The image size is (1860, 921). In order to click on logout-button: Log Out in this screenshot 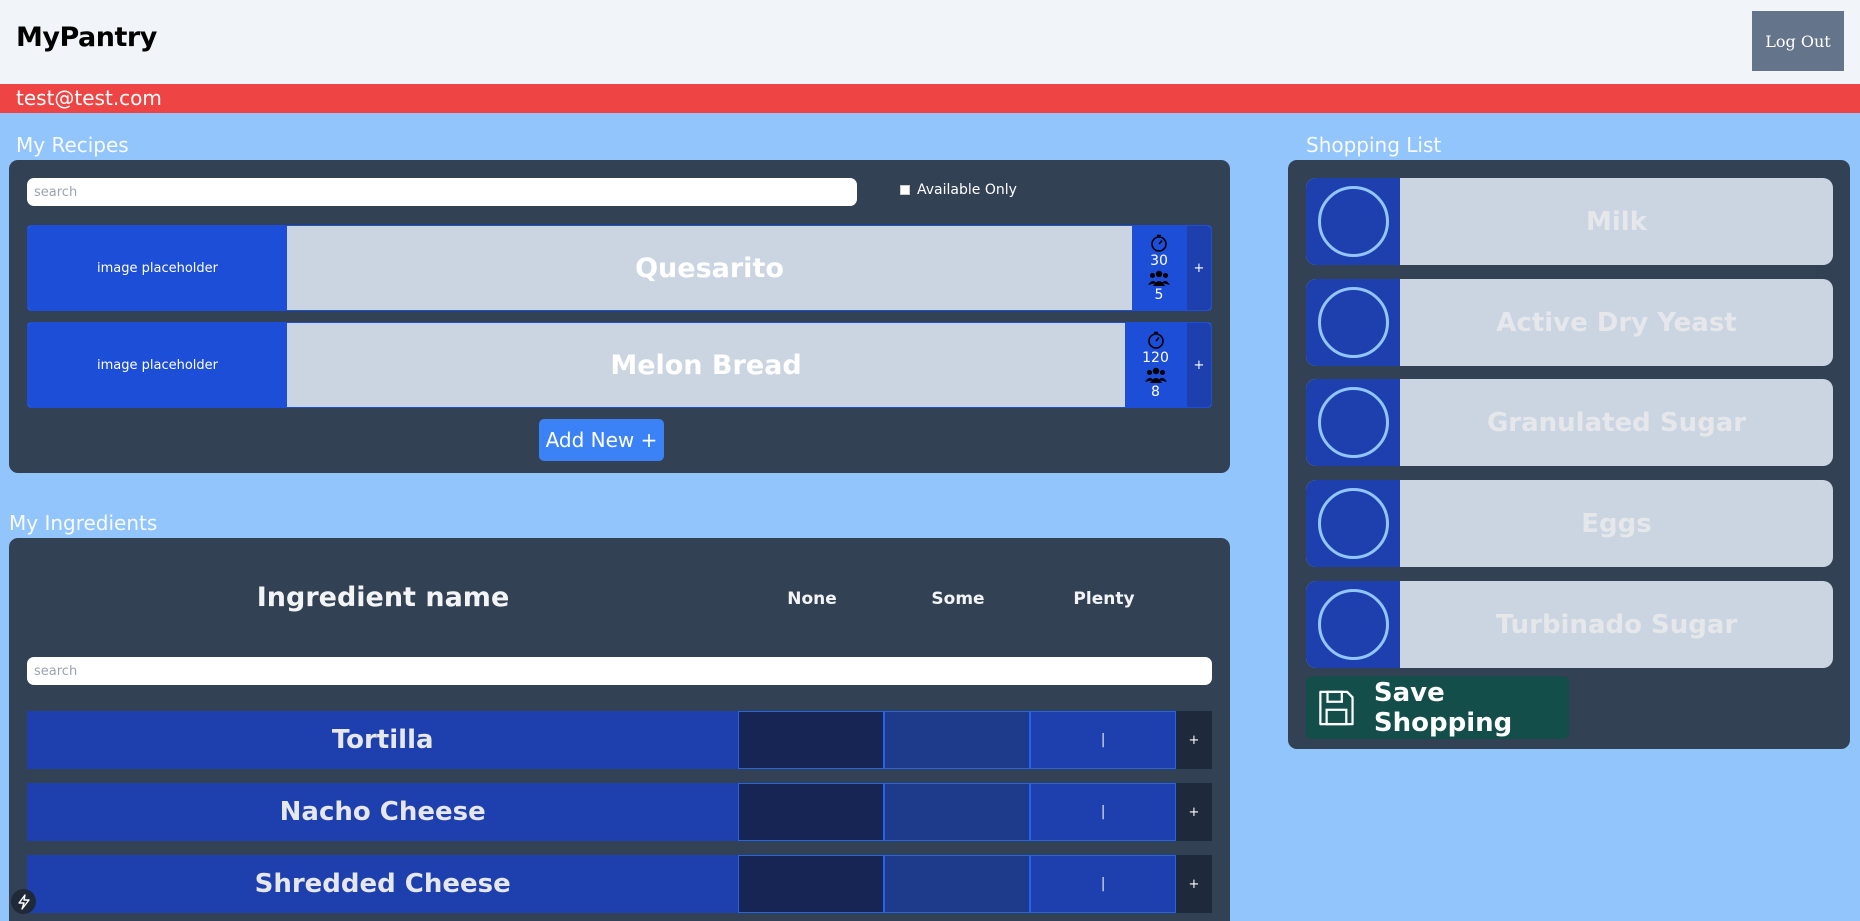, I will do `click(1798, 41)`.